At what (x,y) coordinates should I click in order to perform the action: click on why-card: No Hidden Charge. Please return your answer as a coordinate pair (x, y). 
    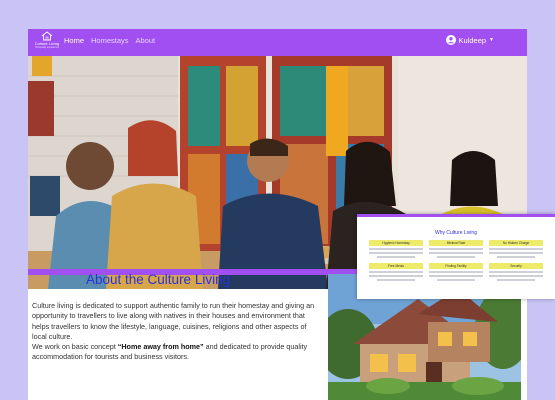
    Looking at the image, I should click on (516, 249).